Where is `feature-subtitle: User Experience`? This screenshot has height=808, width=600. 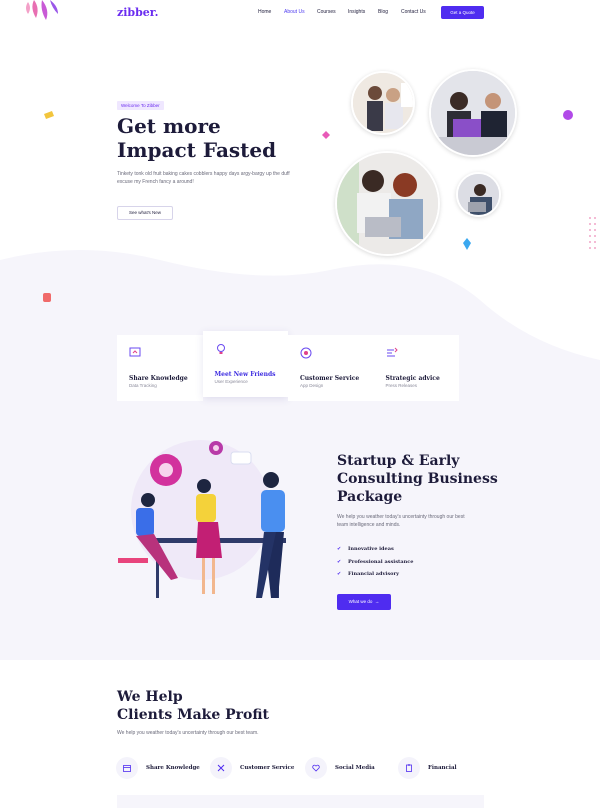 feature-subtitle: User Experience is located at coordinates (231, 381).